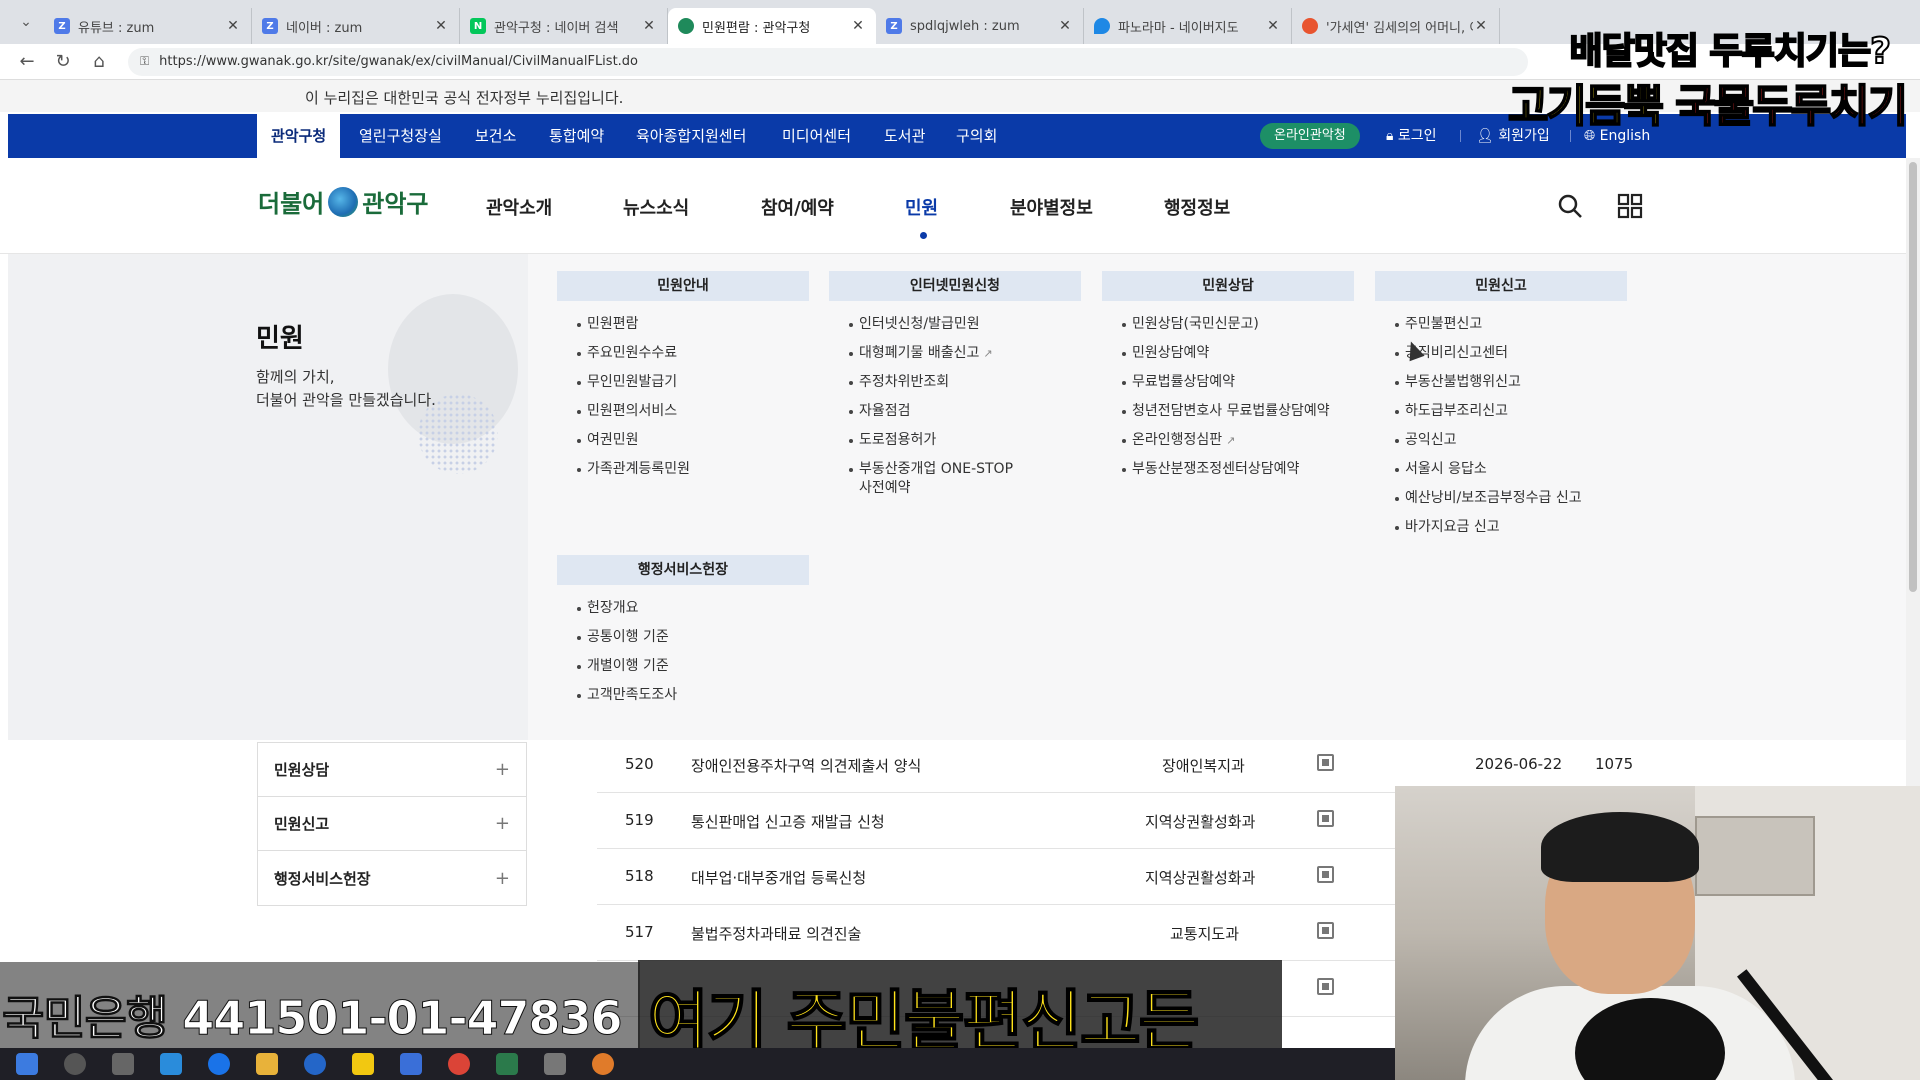 The height and width of the screenshot is (1080, 1920). Describe the element at coordinates (965, 440) in the screenshot. I see `menu-link: 도로점용허가` at that location.